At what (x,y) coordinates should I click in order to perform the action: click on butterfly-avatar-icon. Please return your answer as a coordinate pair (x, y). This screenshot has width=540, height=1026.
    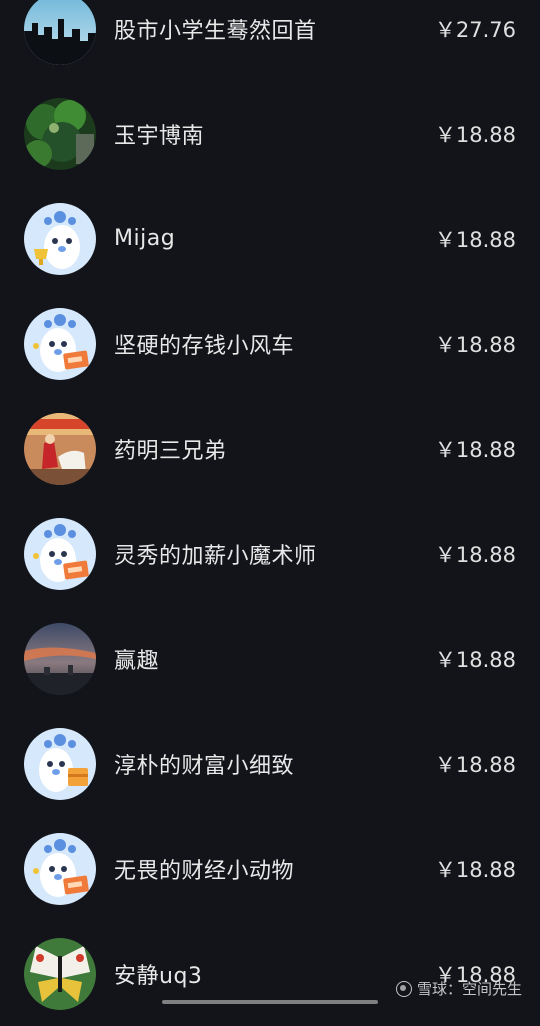
    Looking at the image, I should click on (60, 973).